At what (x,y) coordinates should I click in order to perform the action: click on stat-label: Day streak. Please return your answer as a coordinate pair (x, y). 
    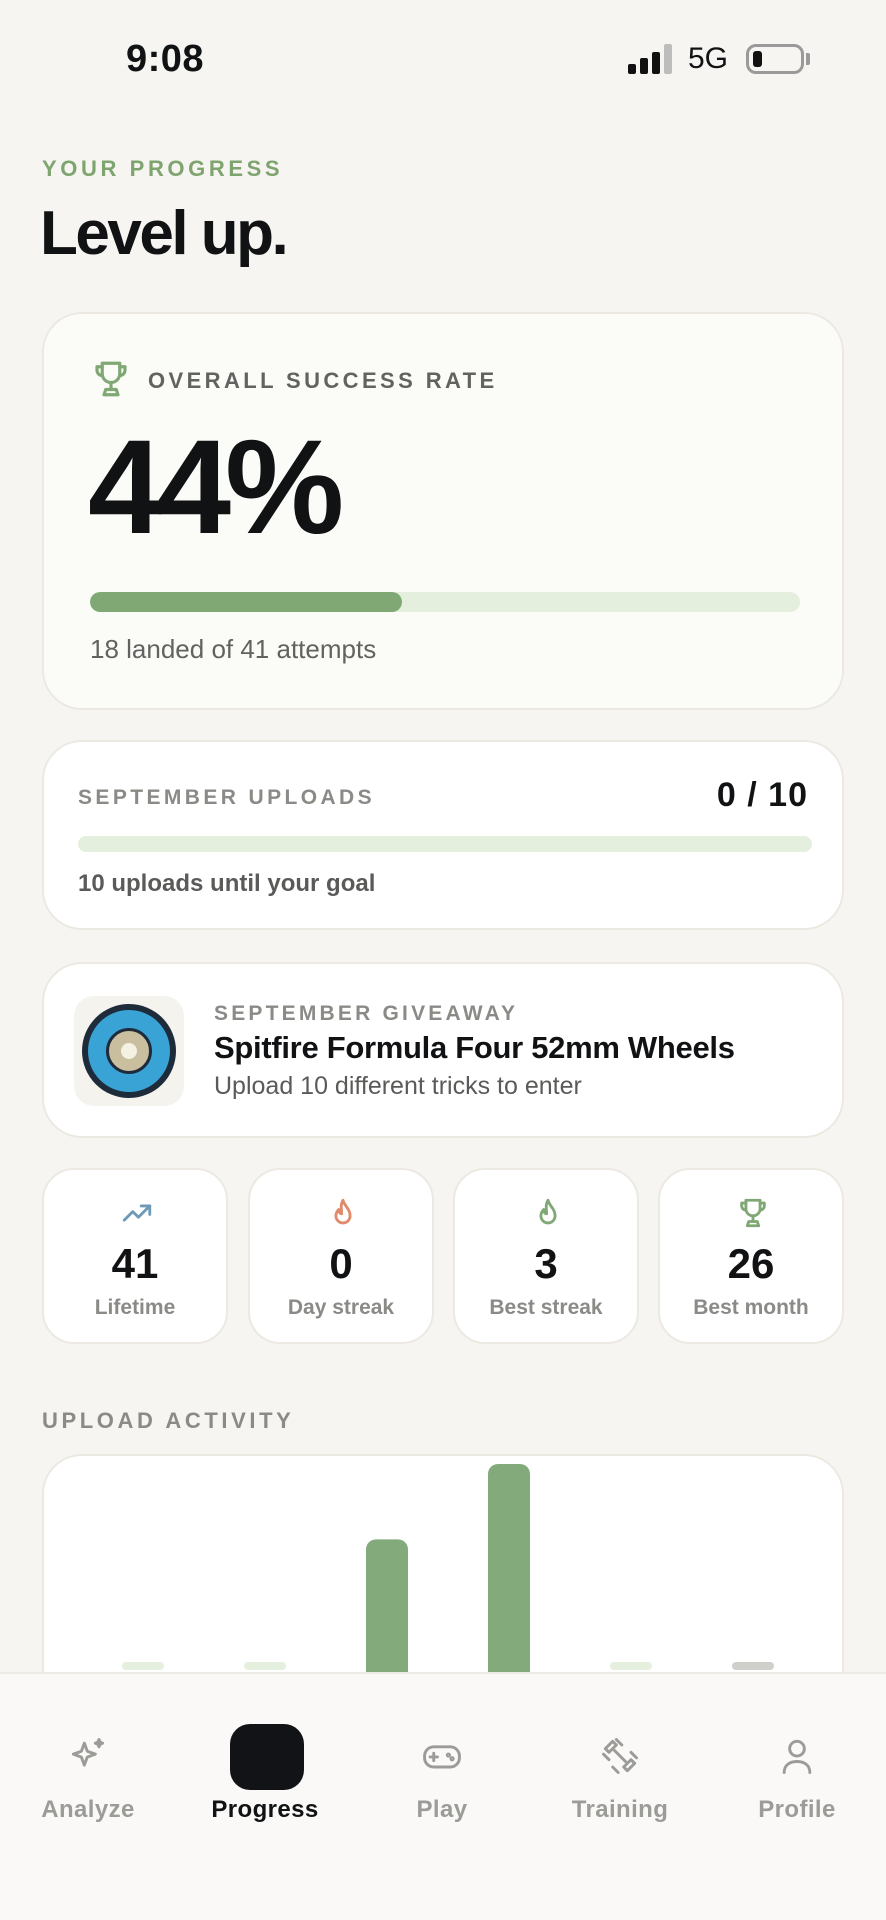
    Looking at the image, I should click on (341, 1307).